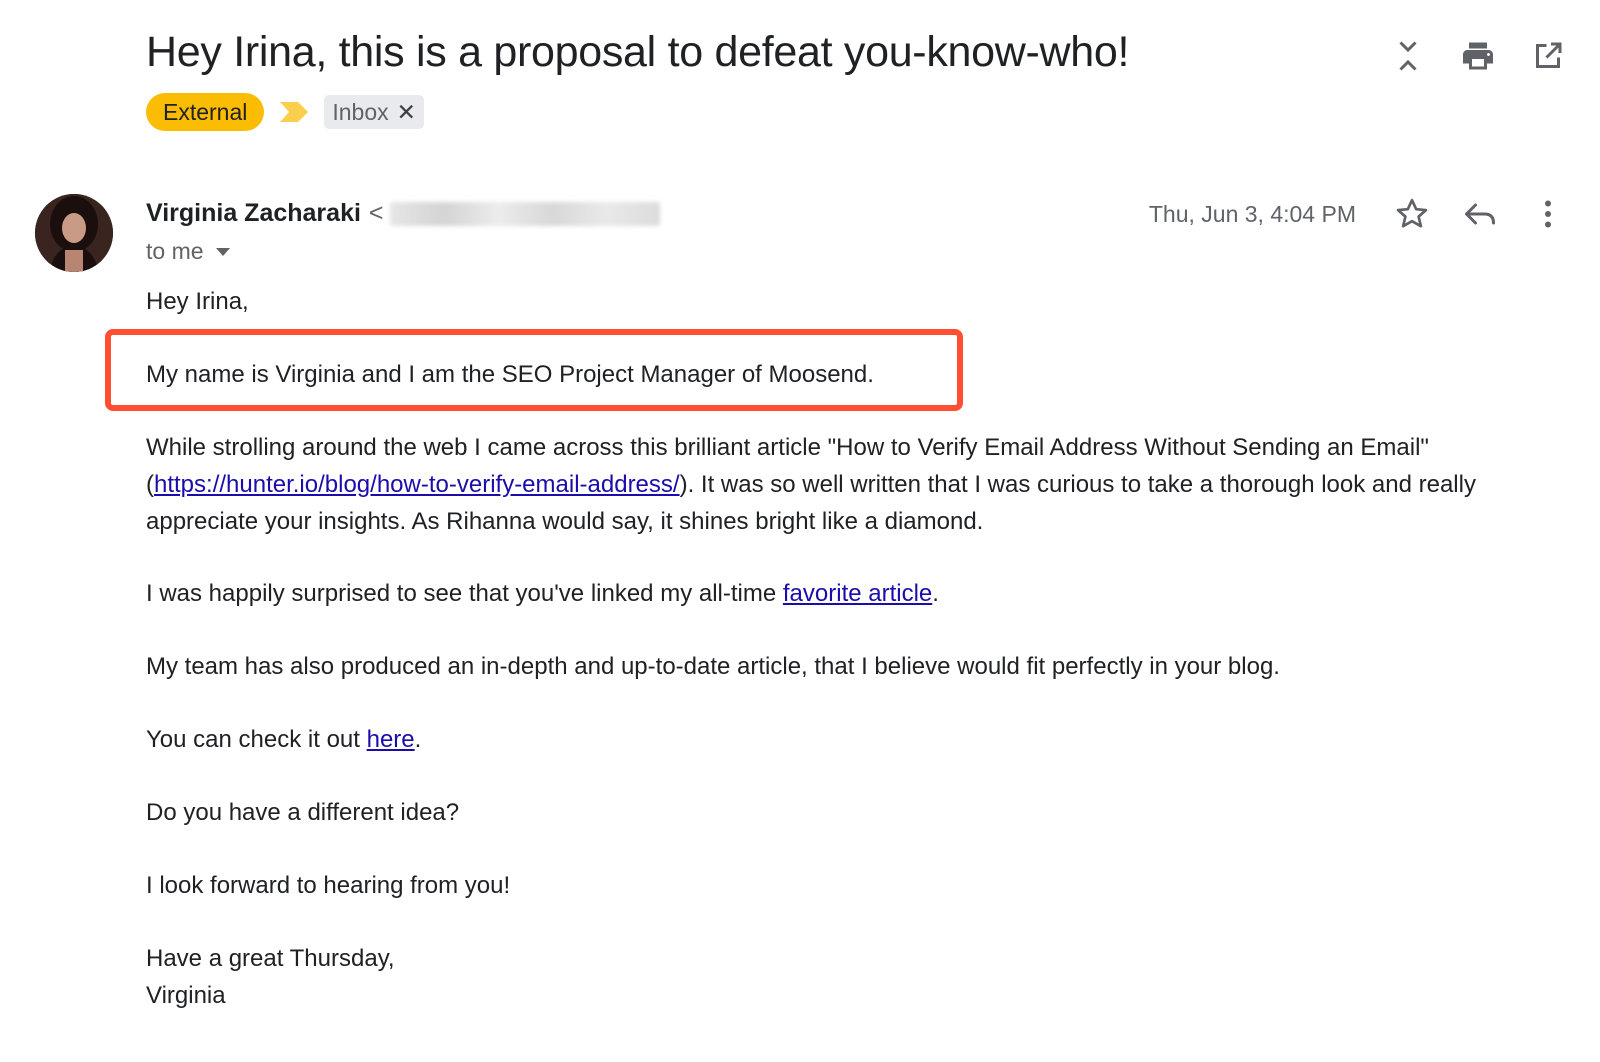 The height and width of the screenshot is (1062, 1600). What do you see at coordinates (857, 593) in the screenshot?
I see `favorite-article-link: favorite article` at bounding box center [857, 593].